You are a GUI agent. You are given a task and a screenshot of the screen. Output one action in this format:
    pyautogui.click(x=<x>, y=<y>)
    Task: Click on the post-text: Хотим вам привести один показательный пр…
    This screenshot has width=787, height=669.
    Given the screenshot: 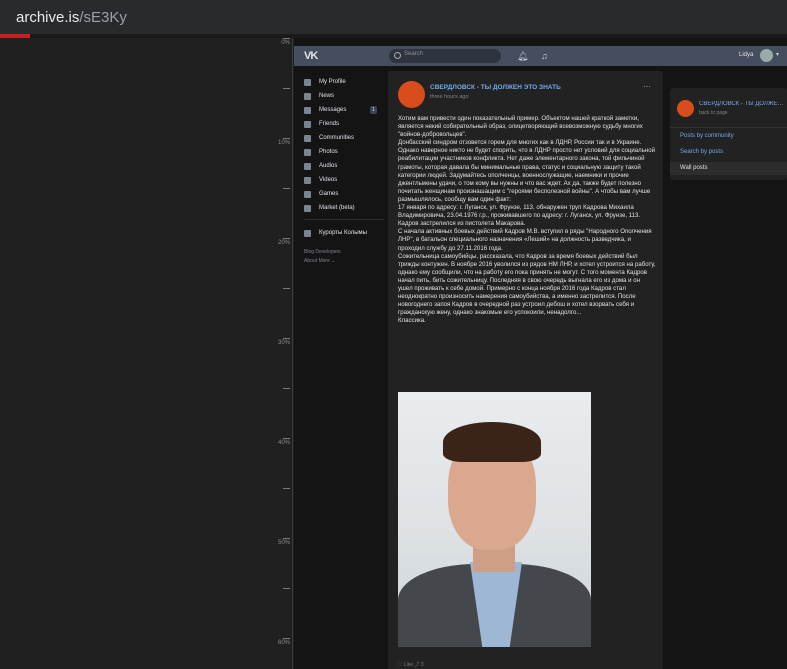 What is the action you would take?
    pyautogui.click(x=527, y=220)
    